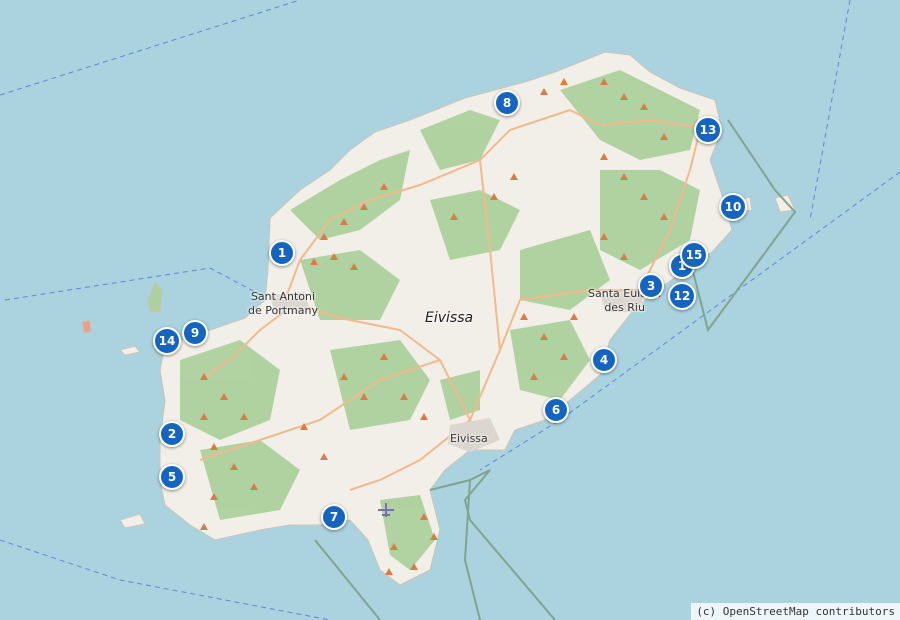 This screenshot has width=900, height=620. Describe the element at coordinates (708, 130) in the screenshot. I see `map-marker-13: 13` at that location.